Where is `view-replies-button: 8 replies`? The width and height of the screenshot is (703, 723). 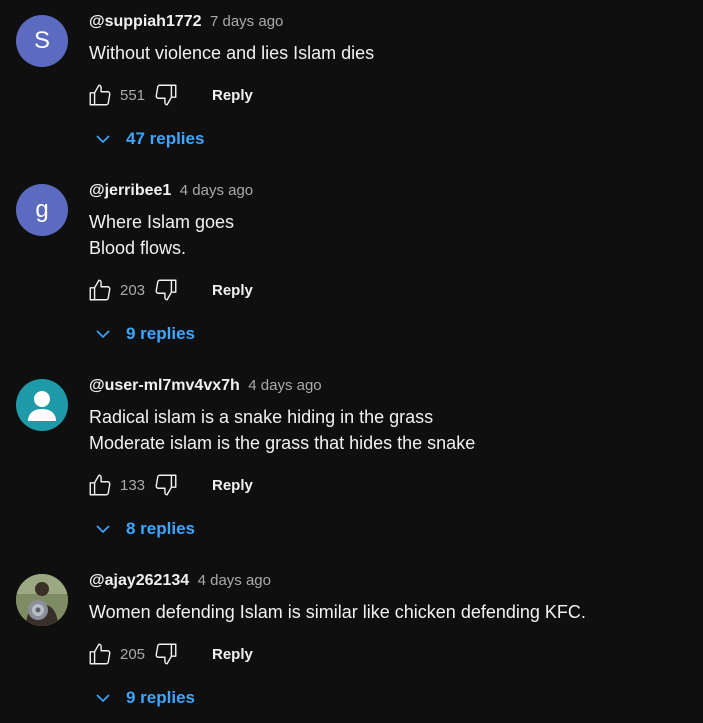
view-replies-button: 8 replies is located at coordinates (144, 529).